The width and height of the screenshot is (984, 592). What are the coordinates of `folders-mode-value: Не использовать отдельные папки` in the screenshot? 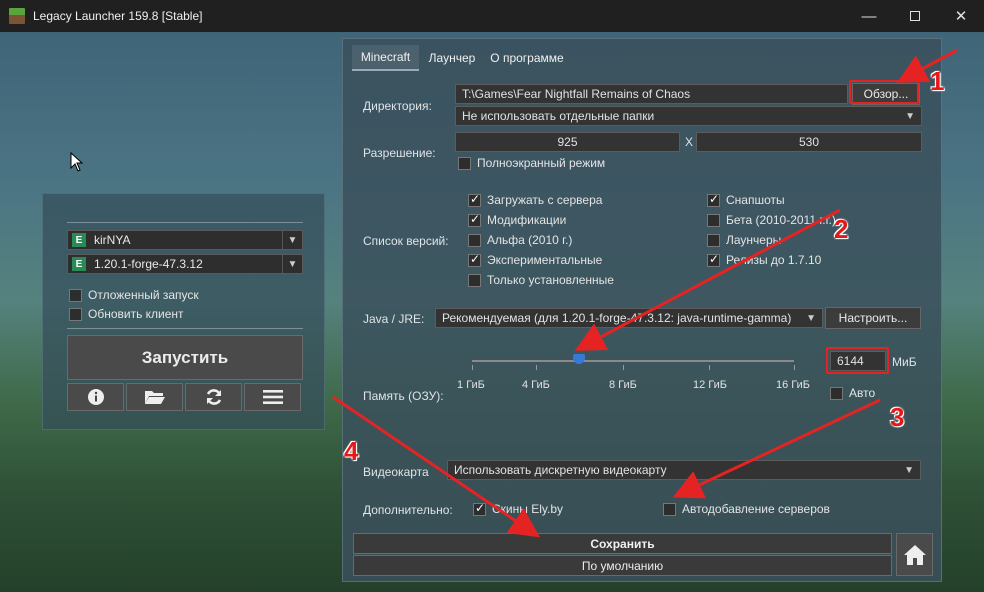 It's located at (558, 116).